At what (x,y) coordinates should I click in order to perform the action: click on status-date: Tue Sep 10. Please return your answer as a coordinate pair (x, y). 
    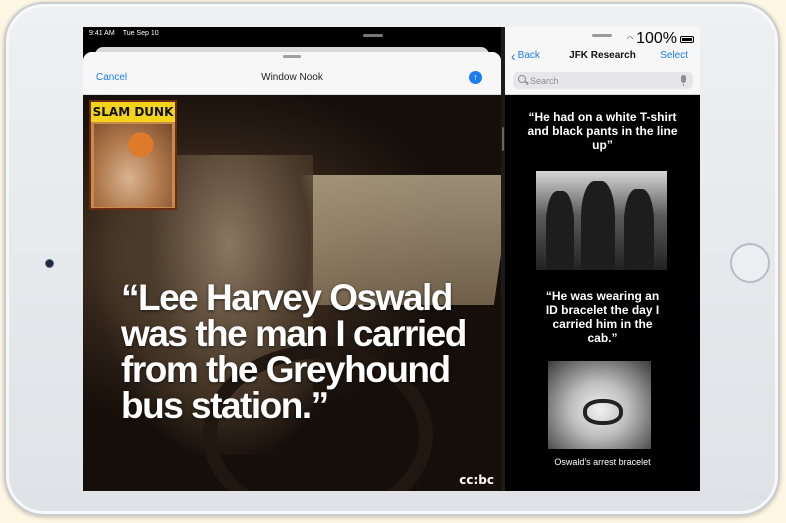
    Looking at the image, I should click on (140, 33).